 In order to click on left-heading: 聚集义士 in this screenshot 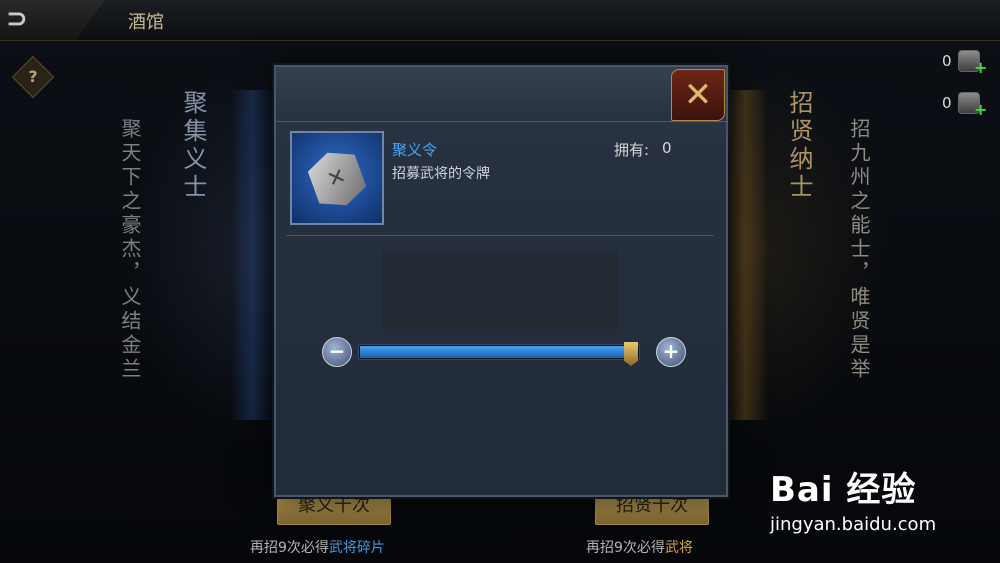, I will do `click(193, 146)`.